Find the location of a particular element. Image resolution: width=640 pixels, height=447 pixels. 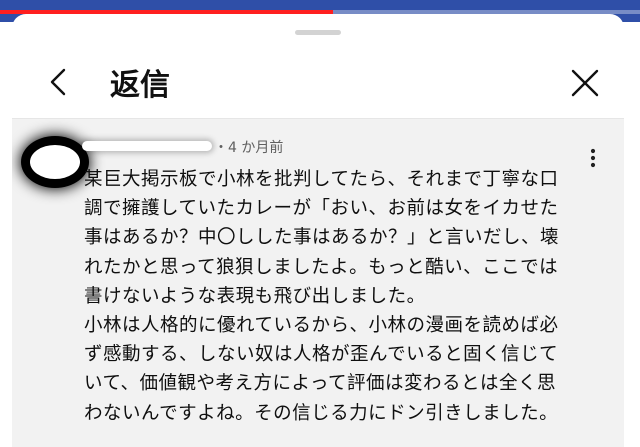

sheet-header: 返信 is located at coordinates (318, 85).